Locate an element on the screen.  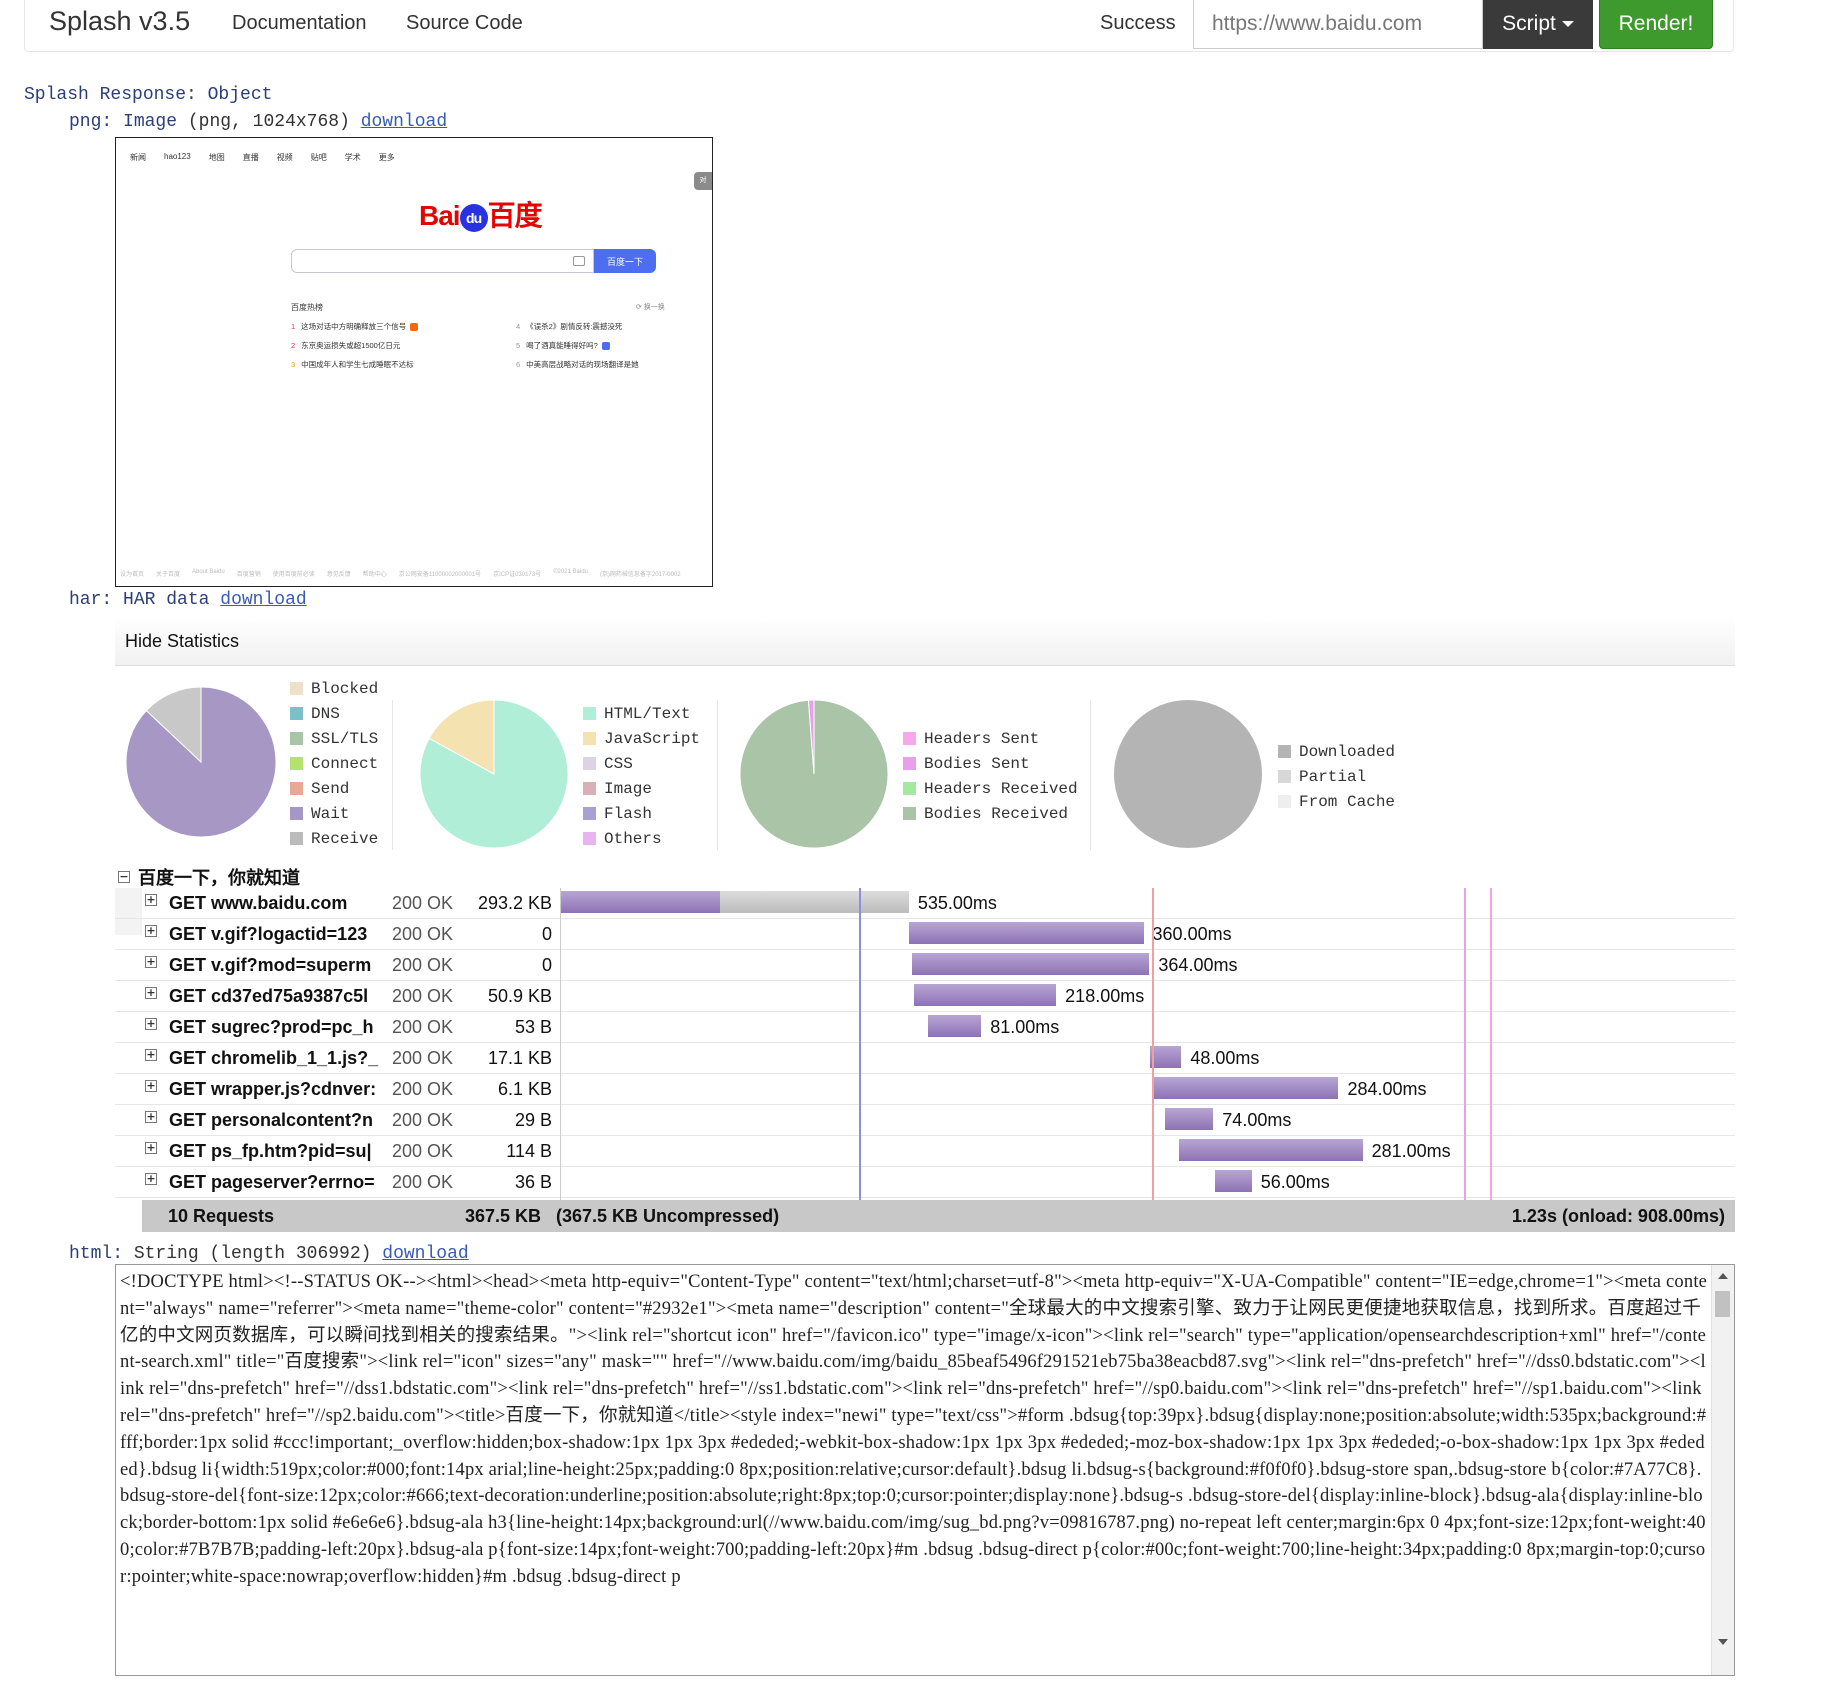
legend-label: Flash is located at coordinates (628, 813).